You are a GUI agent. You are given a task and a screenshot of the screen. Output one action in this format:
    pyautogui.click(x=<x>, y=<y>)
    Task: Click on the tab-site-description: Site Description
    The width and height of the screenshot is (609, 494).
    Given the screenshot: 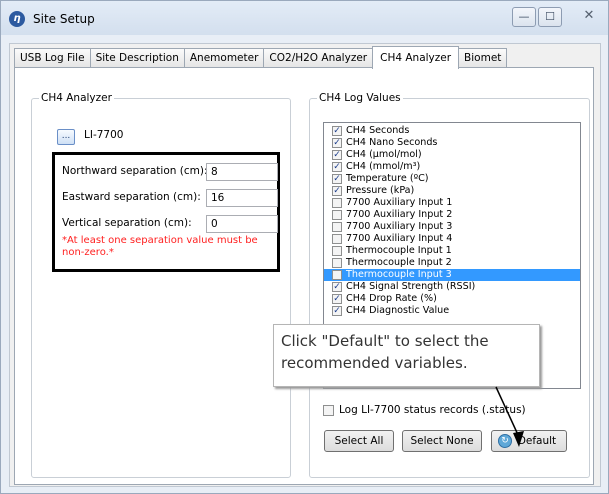 What is the action you would take?
    pyautogui.click(x=137, y=58)
    